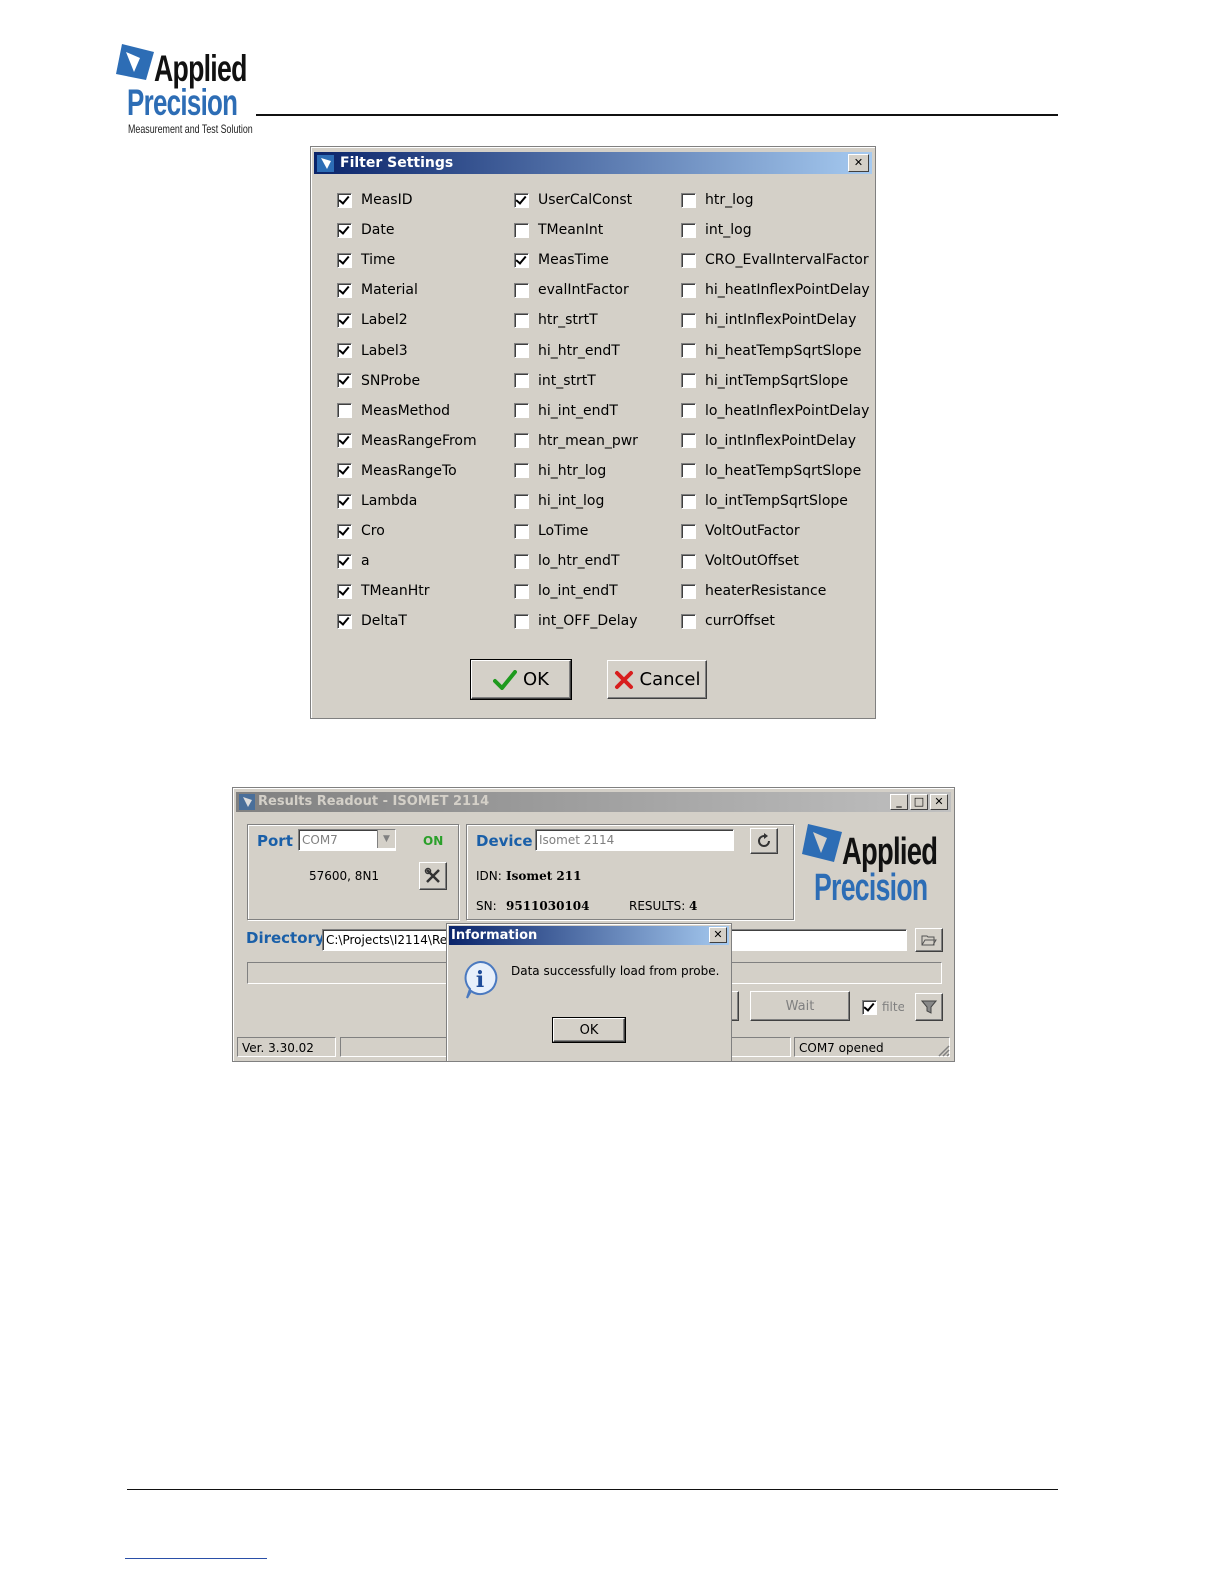  What do you see at coordinates (800, 1006) in the screenshot?
I see `wait-button: Wait` at bounding box center [800, 1006].